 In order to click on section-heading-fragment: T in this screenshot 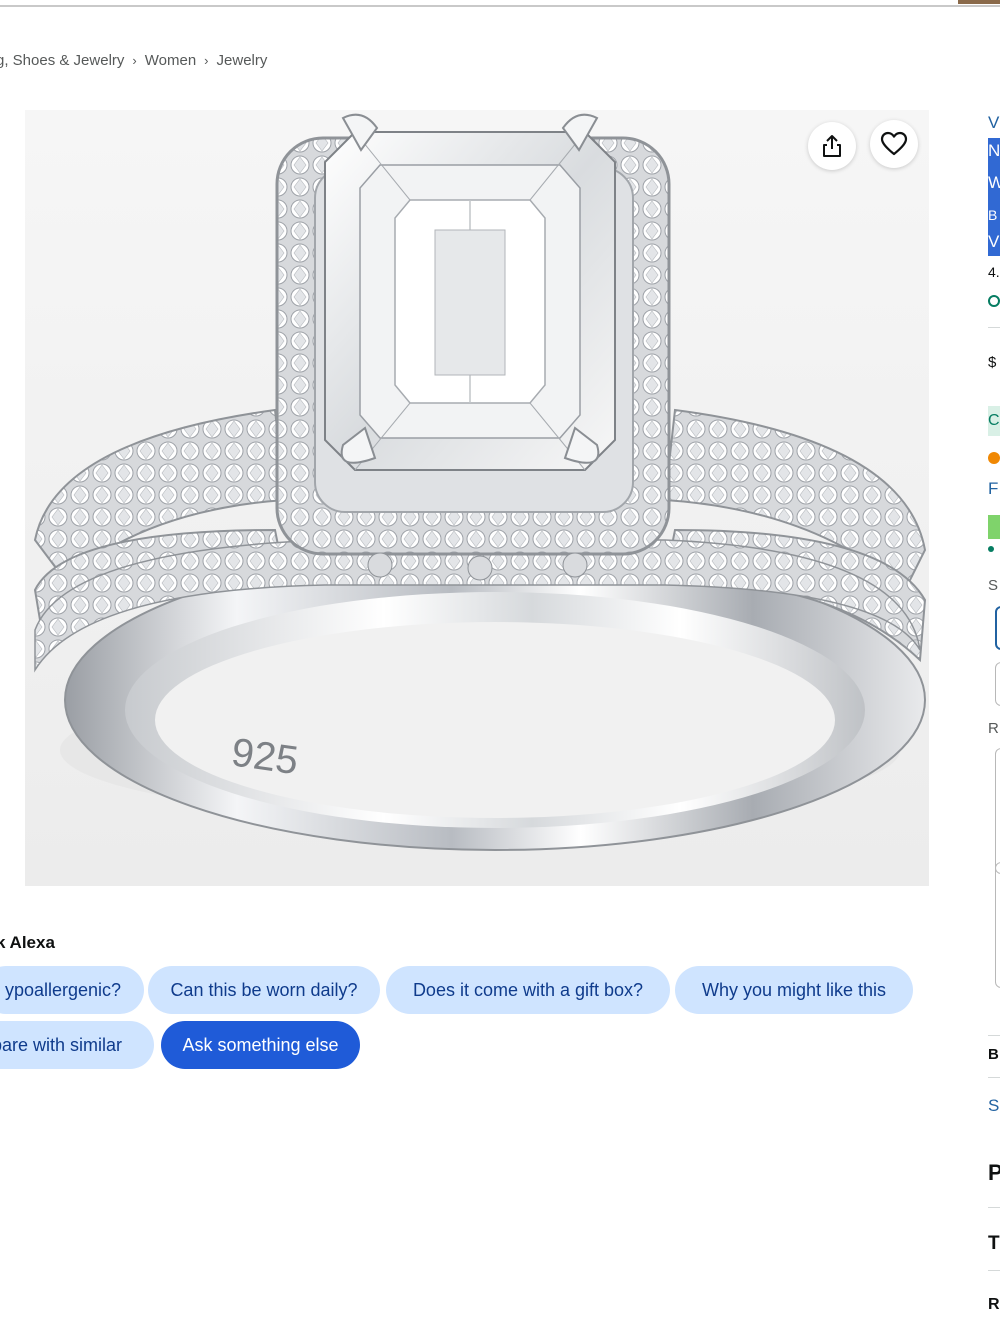, I will do `click(994, 1243)`.